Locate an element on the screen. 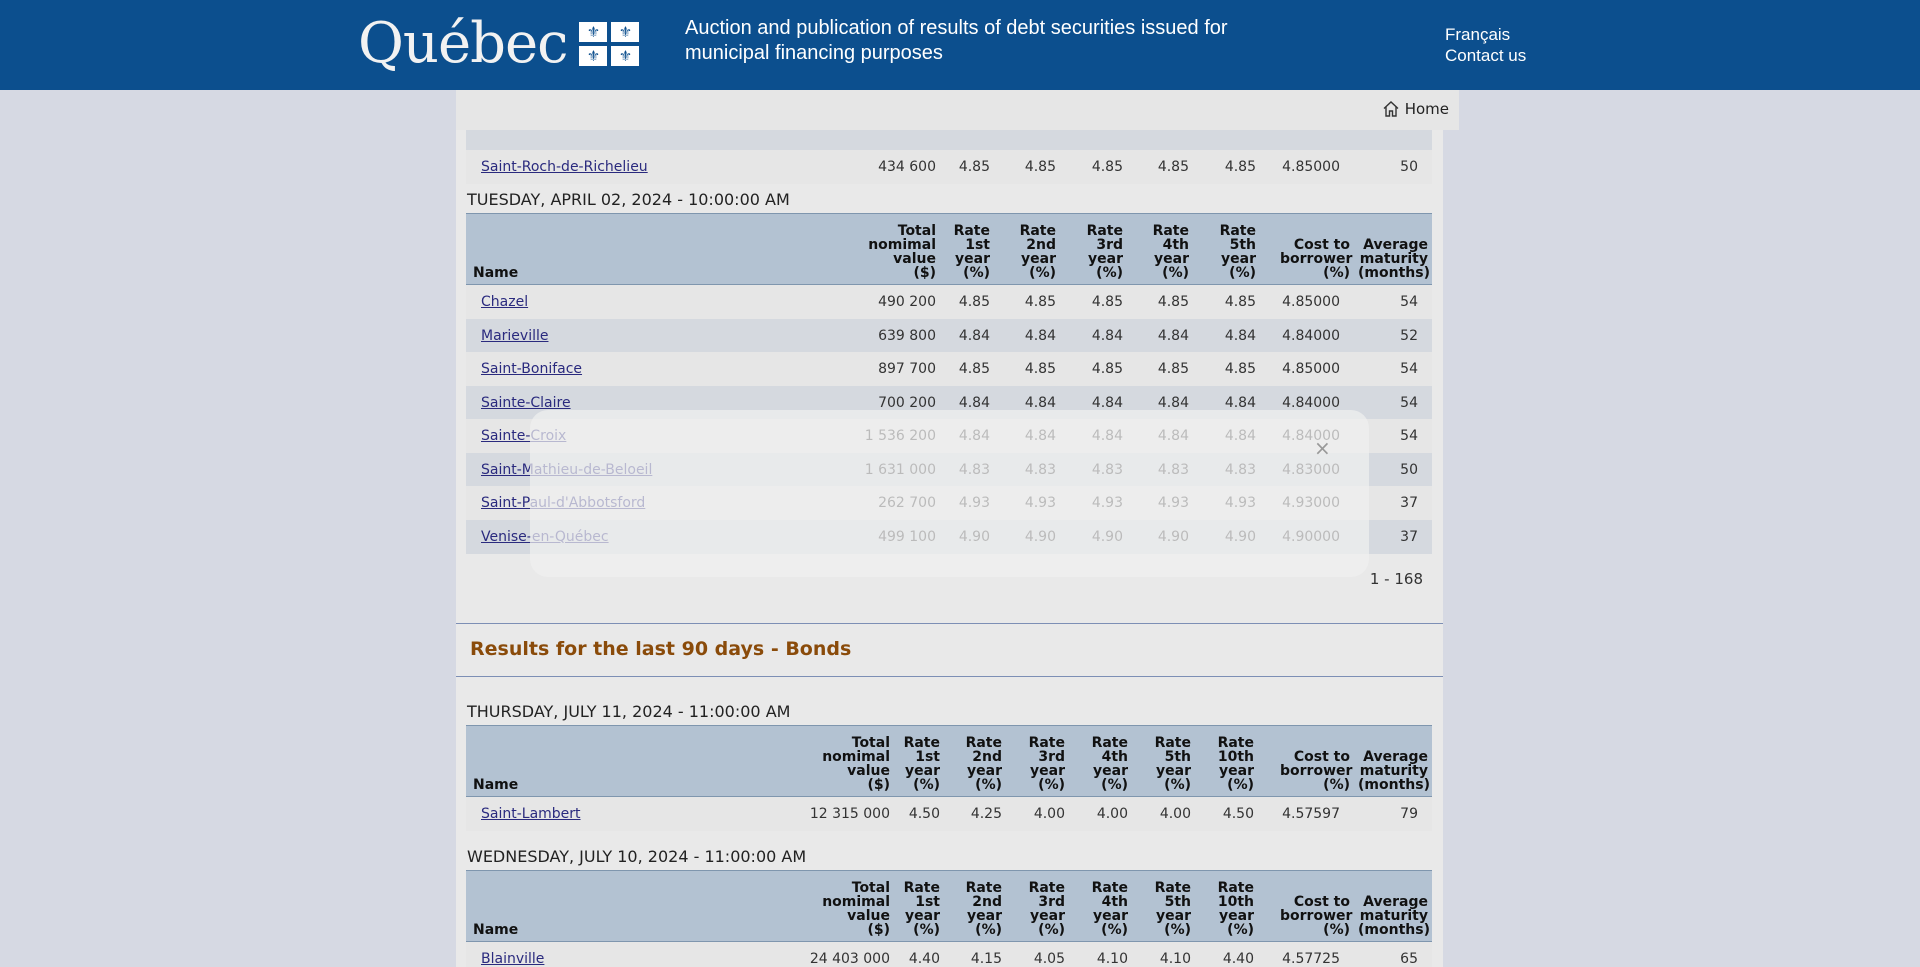 Image resolution: width=1920 pixels, height=967 pixels. fleur-de-lis-flag-icon: ⚜ ⚜ ⚜ ⚜ is located at coordinates (609, 44).